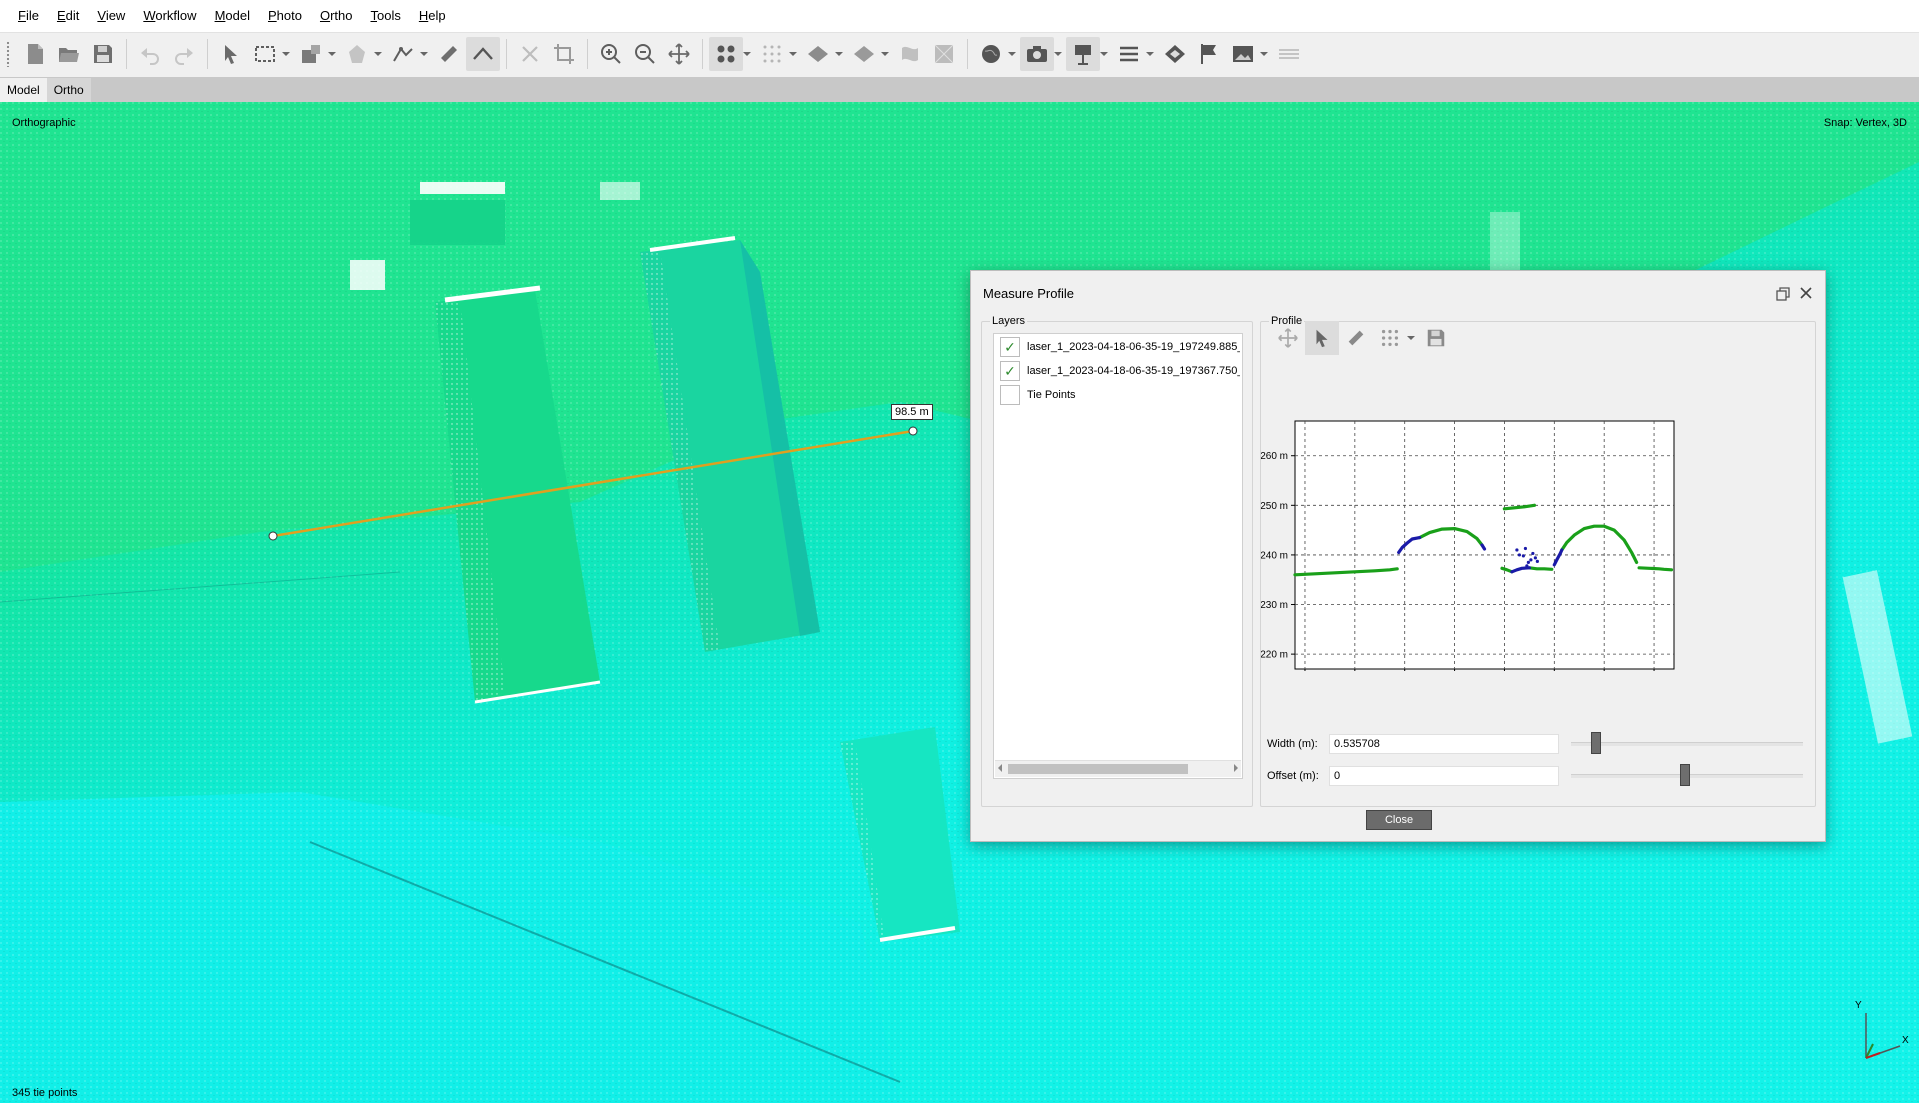 The height and width of the screenshot is (1103, 1919). I want to click on point-cloud-button, so click(726, 54).